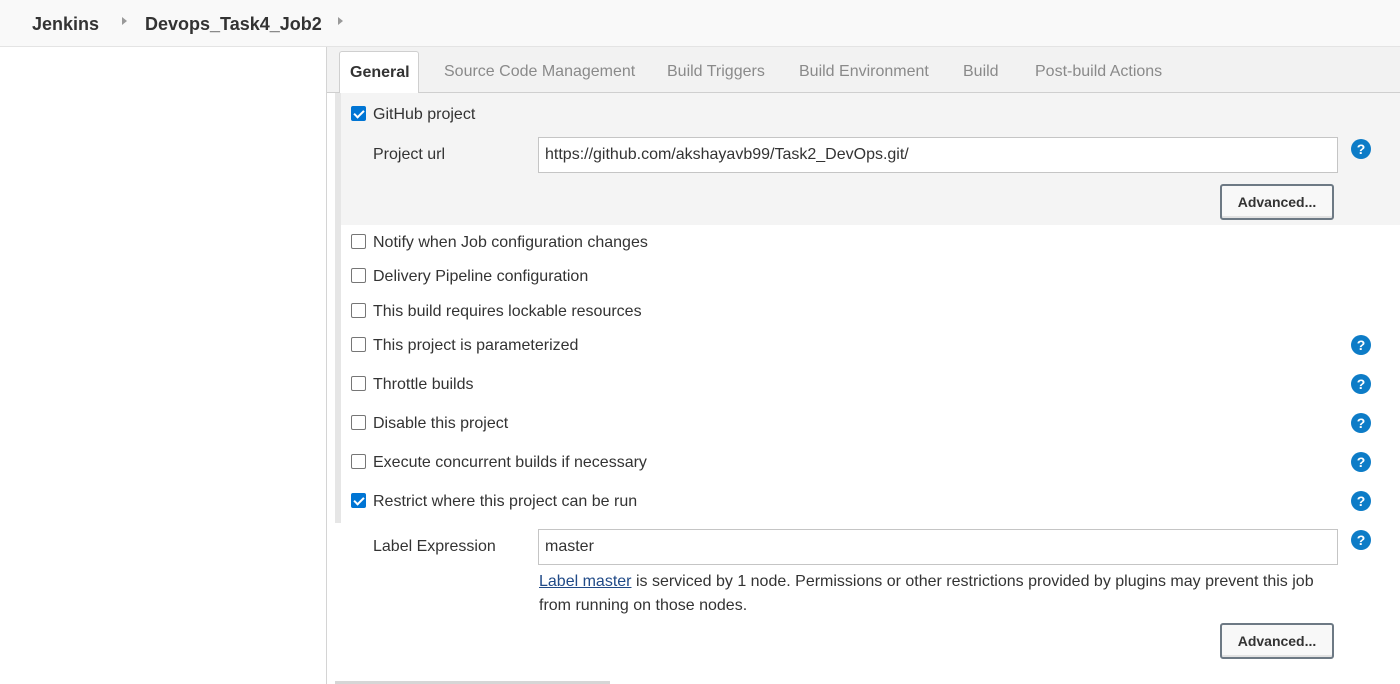 The width and height of the screenshot is (1400, 684). What do you see at coordinates (938, 547) in the screenshot?
I see `label-expression-input` at bounding box center [938, 547].